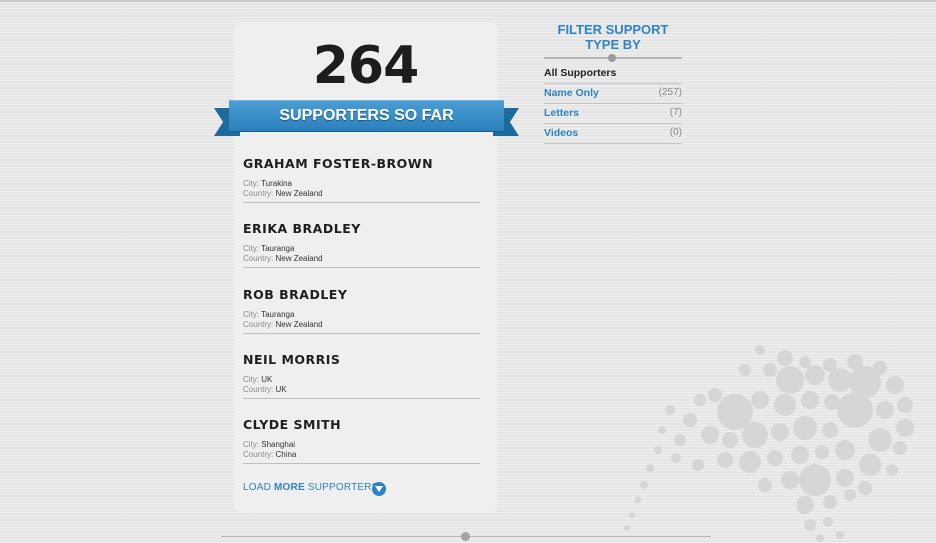  Describe the element at coordinates (580, 73) in the screenshot. I see `filter-option-label: All Supporters` at that location.